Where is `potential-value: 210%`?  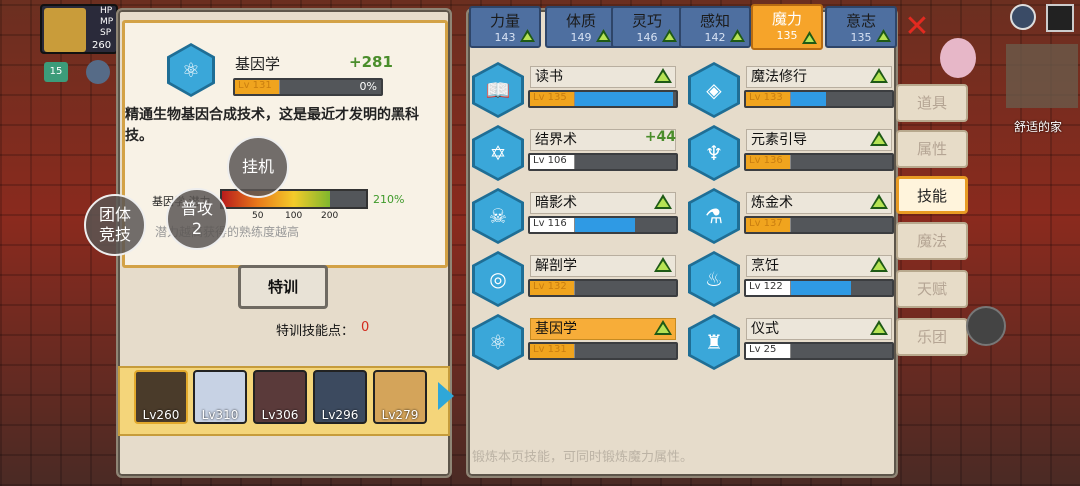
potential-value: 210% is located at coordinates (389, 199).